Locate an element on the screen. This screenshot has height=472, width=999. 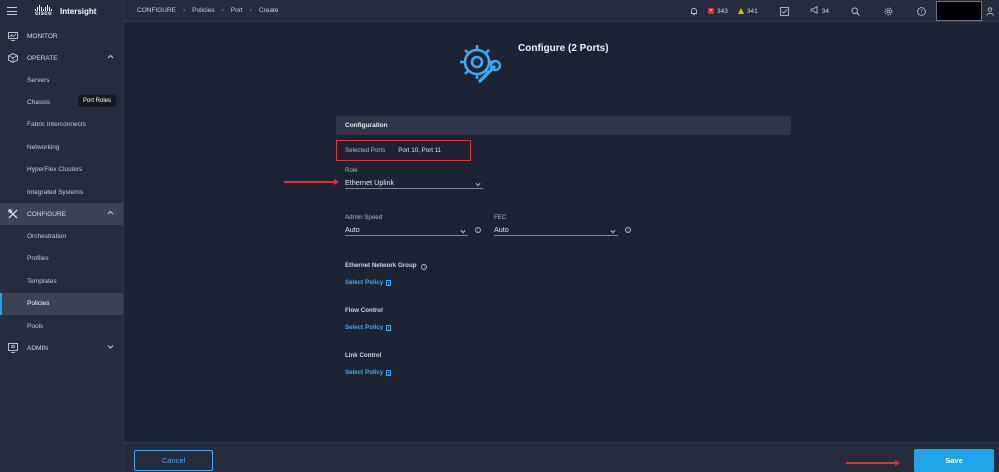
user-icon is located at coordinates (990, 11).